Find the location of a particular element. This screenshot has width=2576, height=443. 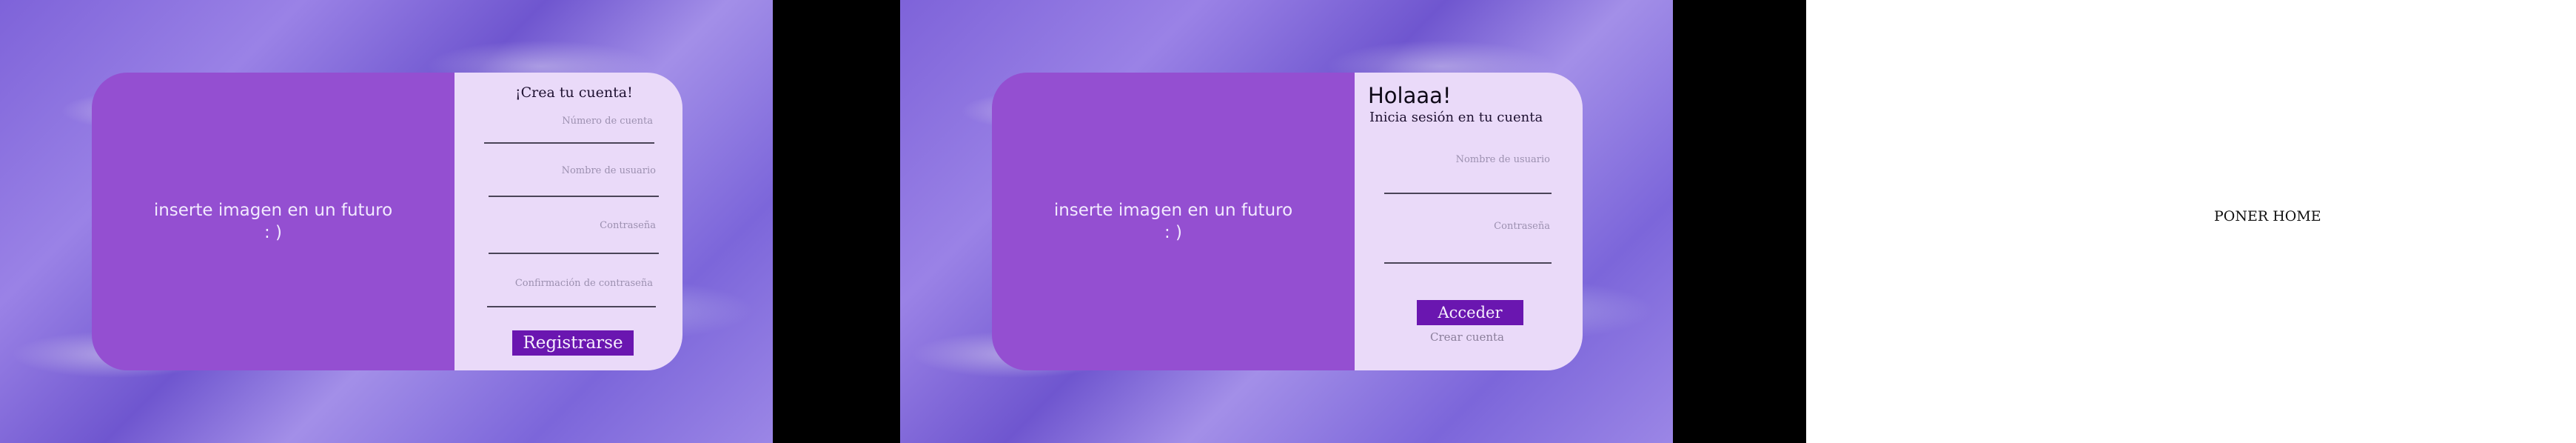

home-placeholder-text: PONER HOME is located at coordinates (2267, 216).